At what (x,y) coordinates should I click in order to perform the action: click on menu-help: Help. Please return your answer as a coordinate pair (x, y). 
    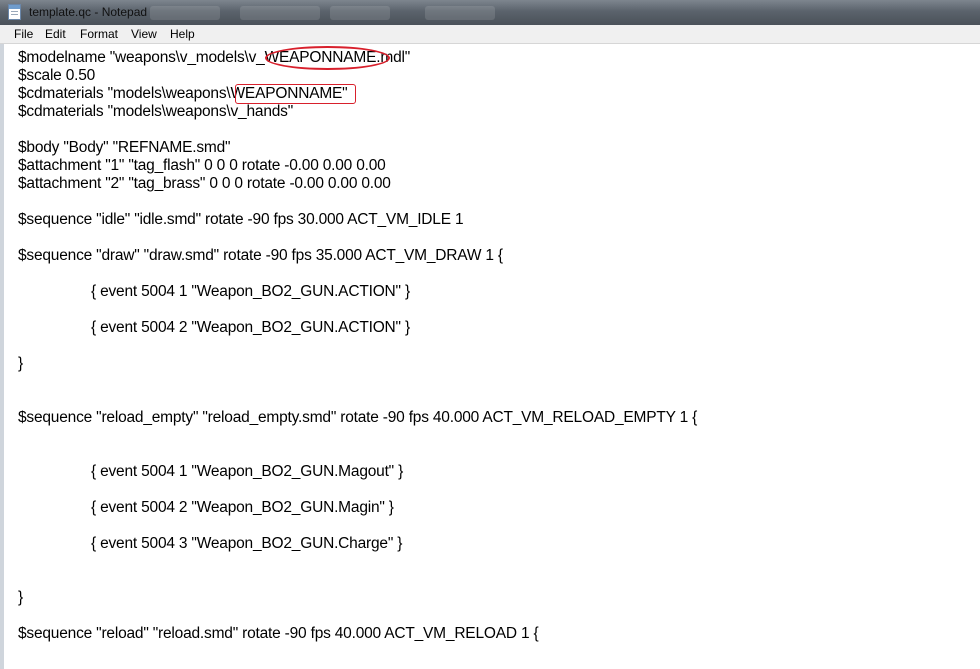
    Looking at the image, I should click on (182, 34).